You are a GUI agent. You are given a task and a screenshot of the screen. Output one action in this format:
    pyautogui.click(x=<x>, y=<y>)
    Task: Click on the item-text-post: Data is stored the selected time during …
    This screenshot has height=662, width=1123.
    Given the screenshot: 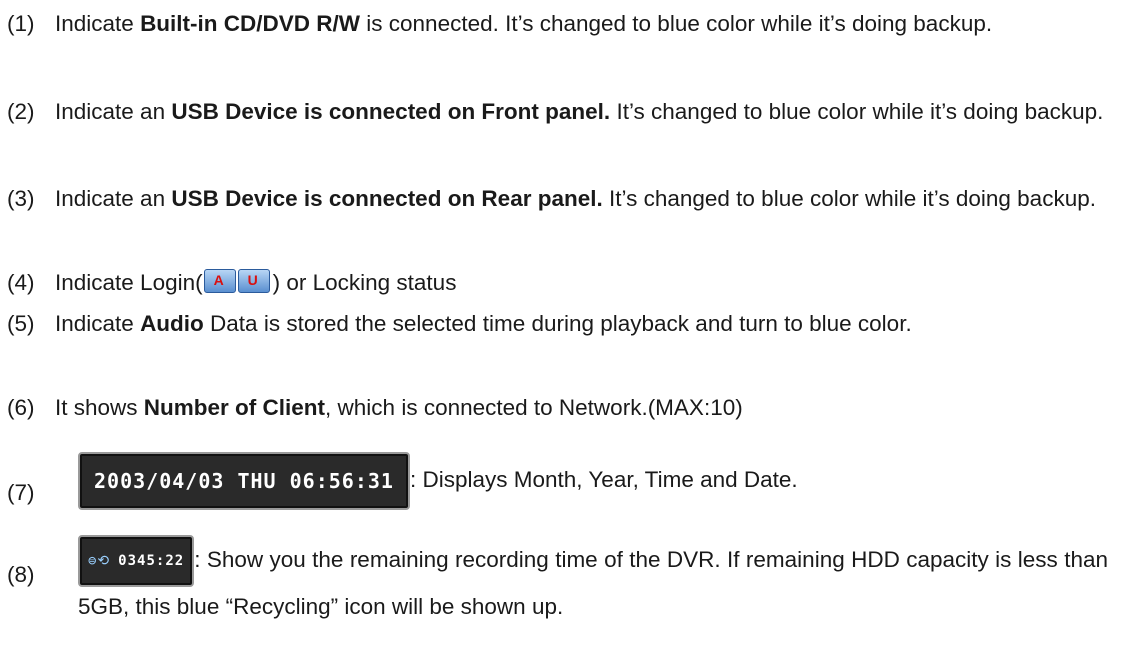 What is the action you would take?
    pyautogui.click(x=557, y=323)
    